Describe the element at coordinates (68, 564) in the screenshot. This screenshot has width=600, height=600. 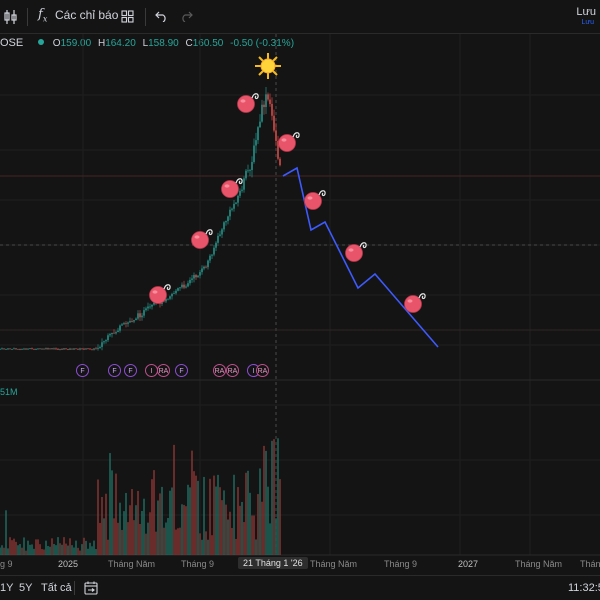
I see `x-tick-label: 2025` at that location.